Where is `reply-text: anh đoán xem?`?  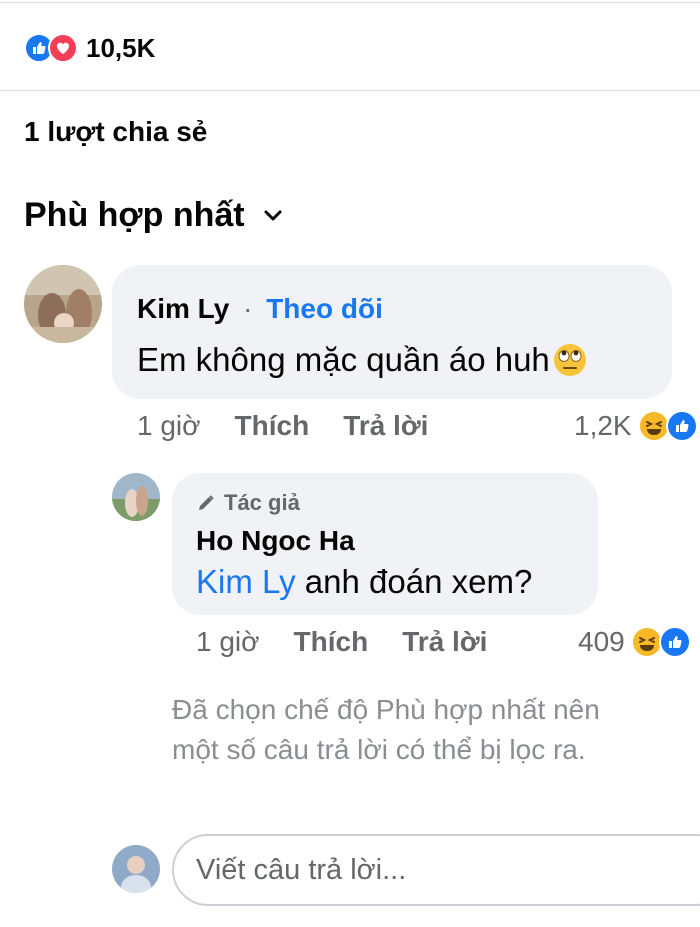
reply-text: anh đoán xem? is located at coordinates (414, 581).